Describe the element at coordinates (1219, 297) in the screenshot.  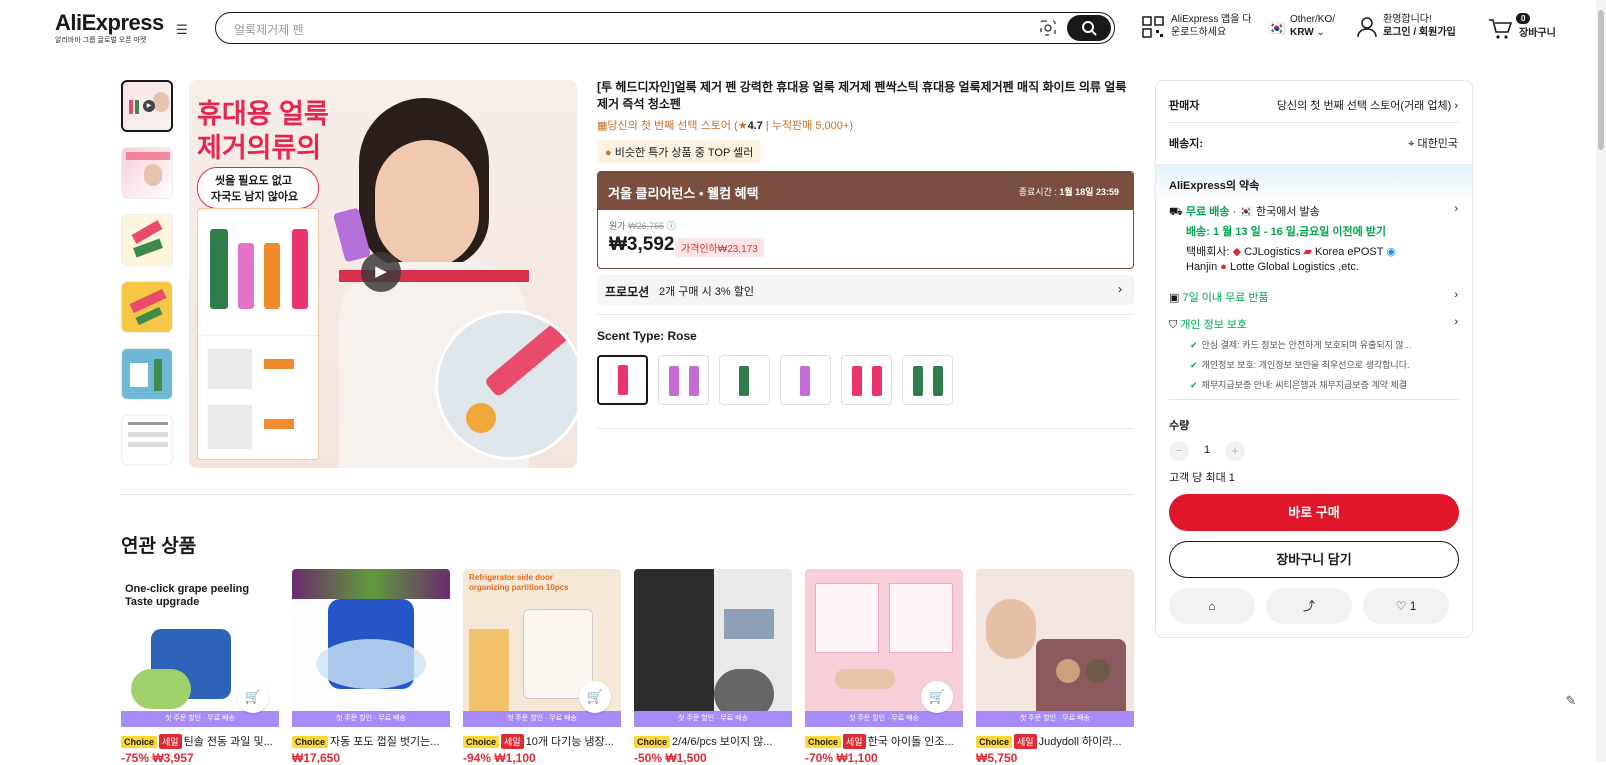
I see `returns-row: ▣ 7일 이내 무료 반품` at that location.